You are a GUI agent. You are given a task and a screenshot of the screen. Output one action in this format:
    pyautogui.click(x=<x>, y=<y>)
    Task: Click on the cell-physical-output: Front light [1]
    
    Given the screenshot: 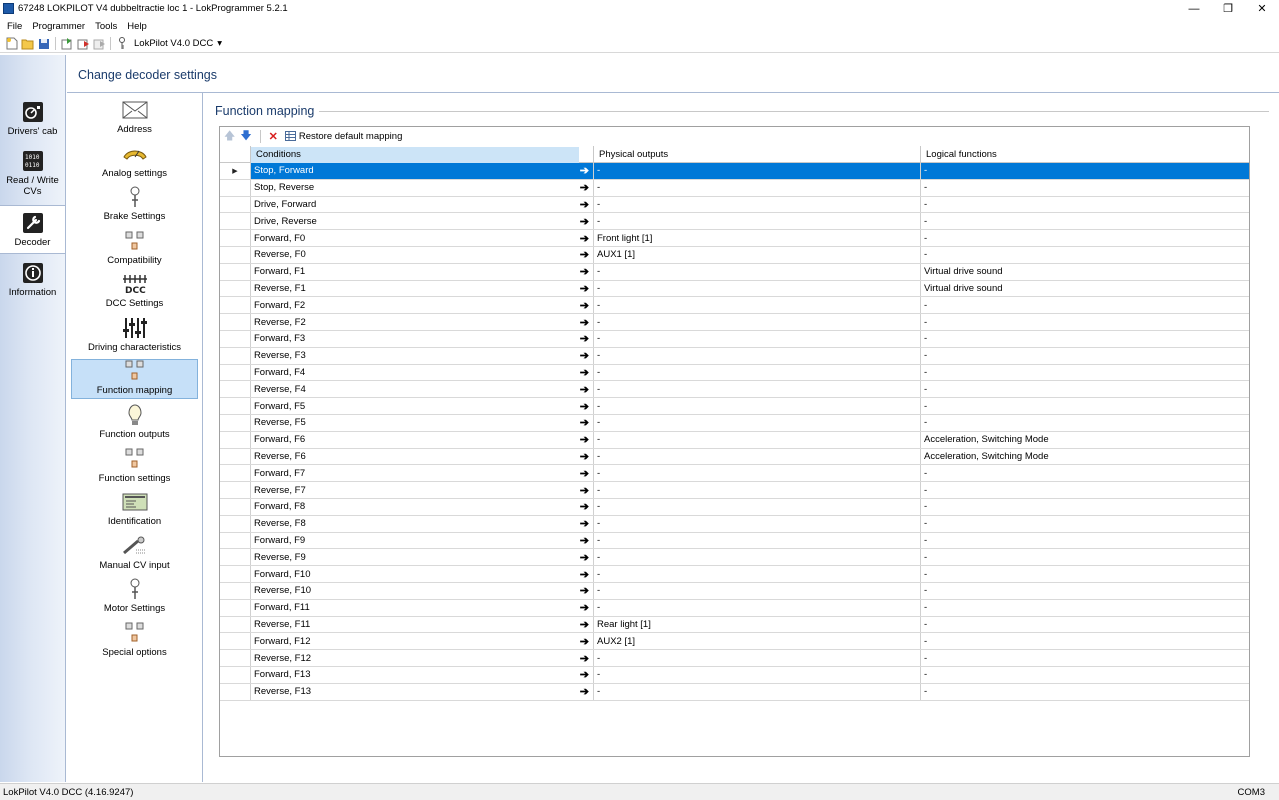 What is the action you would take?
    pyautogui.click(x=757, y=238)
    